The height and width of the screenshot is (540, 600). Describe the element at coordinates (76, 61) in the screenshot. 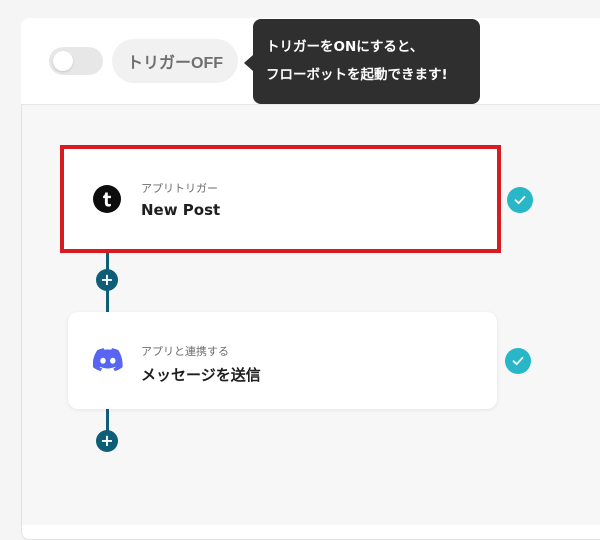

I see `trigger-toggle` at that location.